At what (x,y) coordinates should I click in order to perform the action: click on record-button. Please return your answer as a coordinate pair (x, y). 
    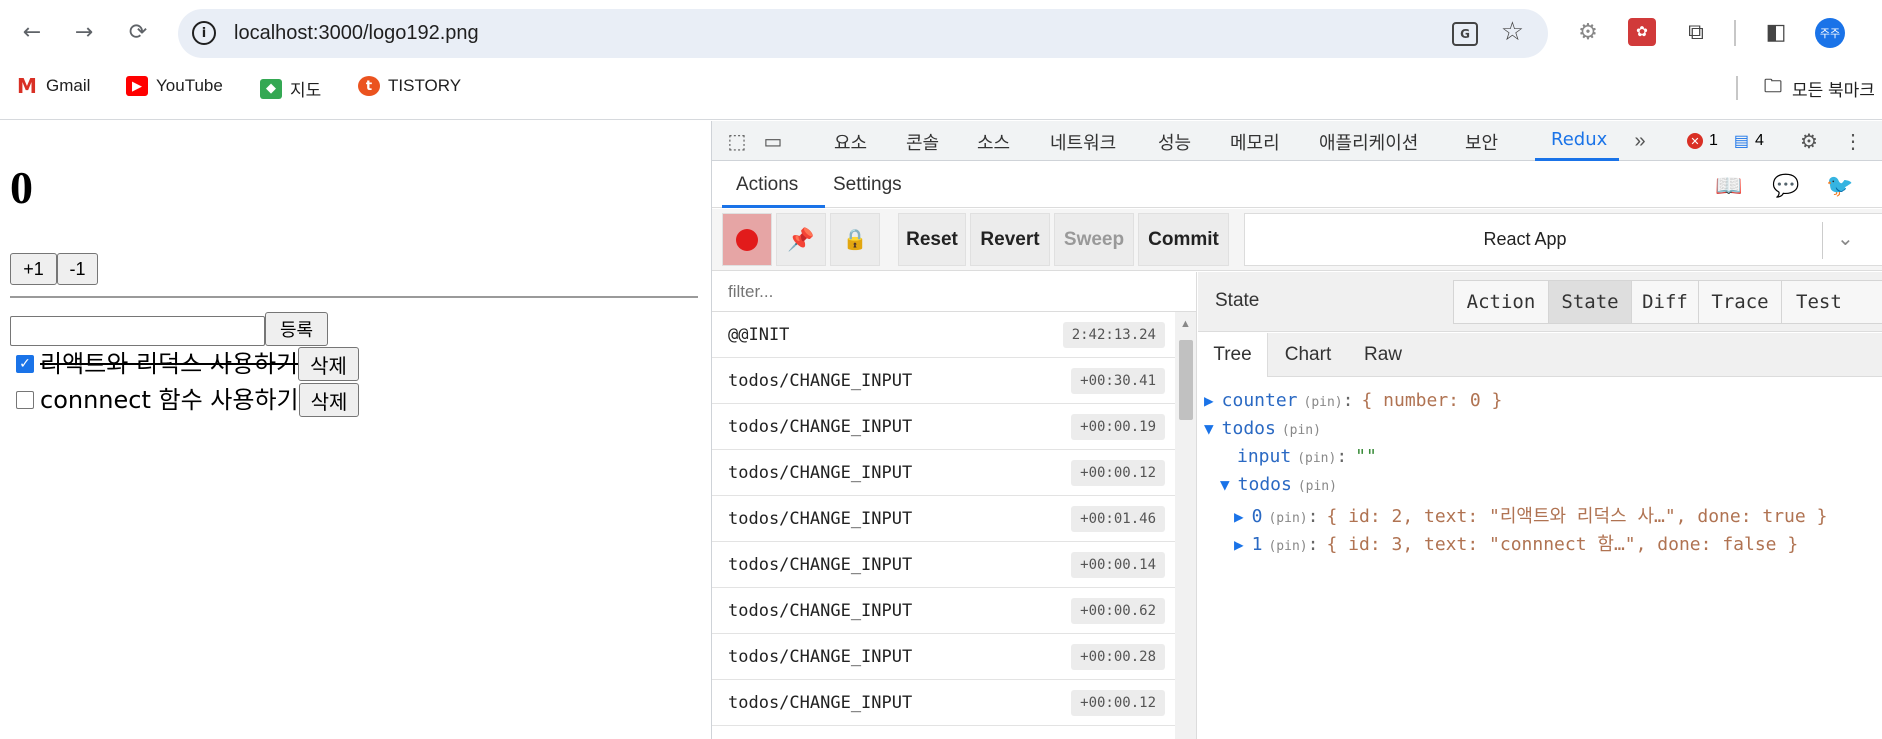
    Looking at the image, I should click on (747, 239).